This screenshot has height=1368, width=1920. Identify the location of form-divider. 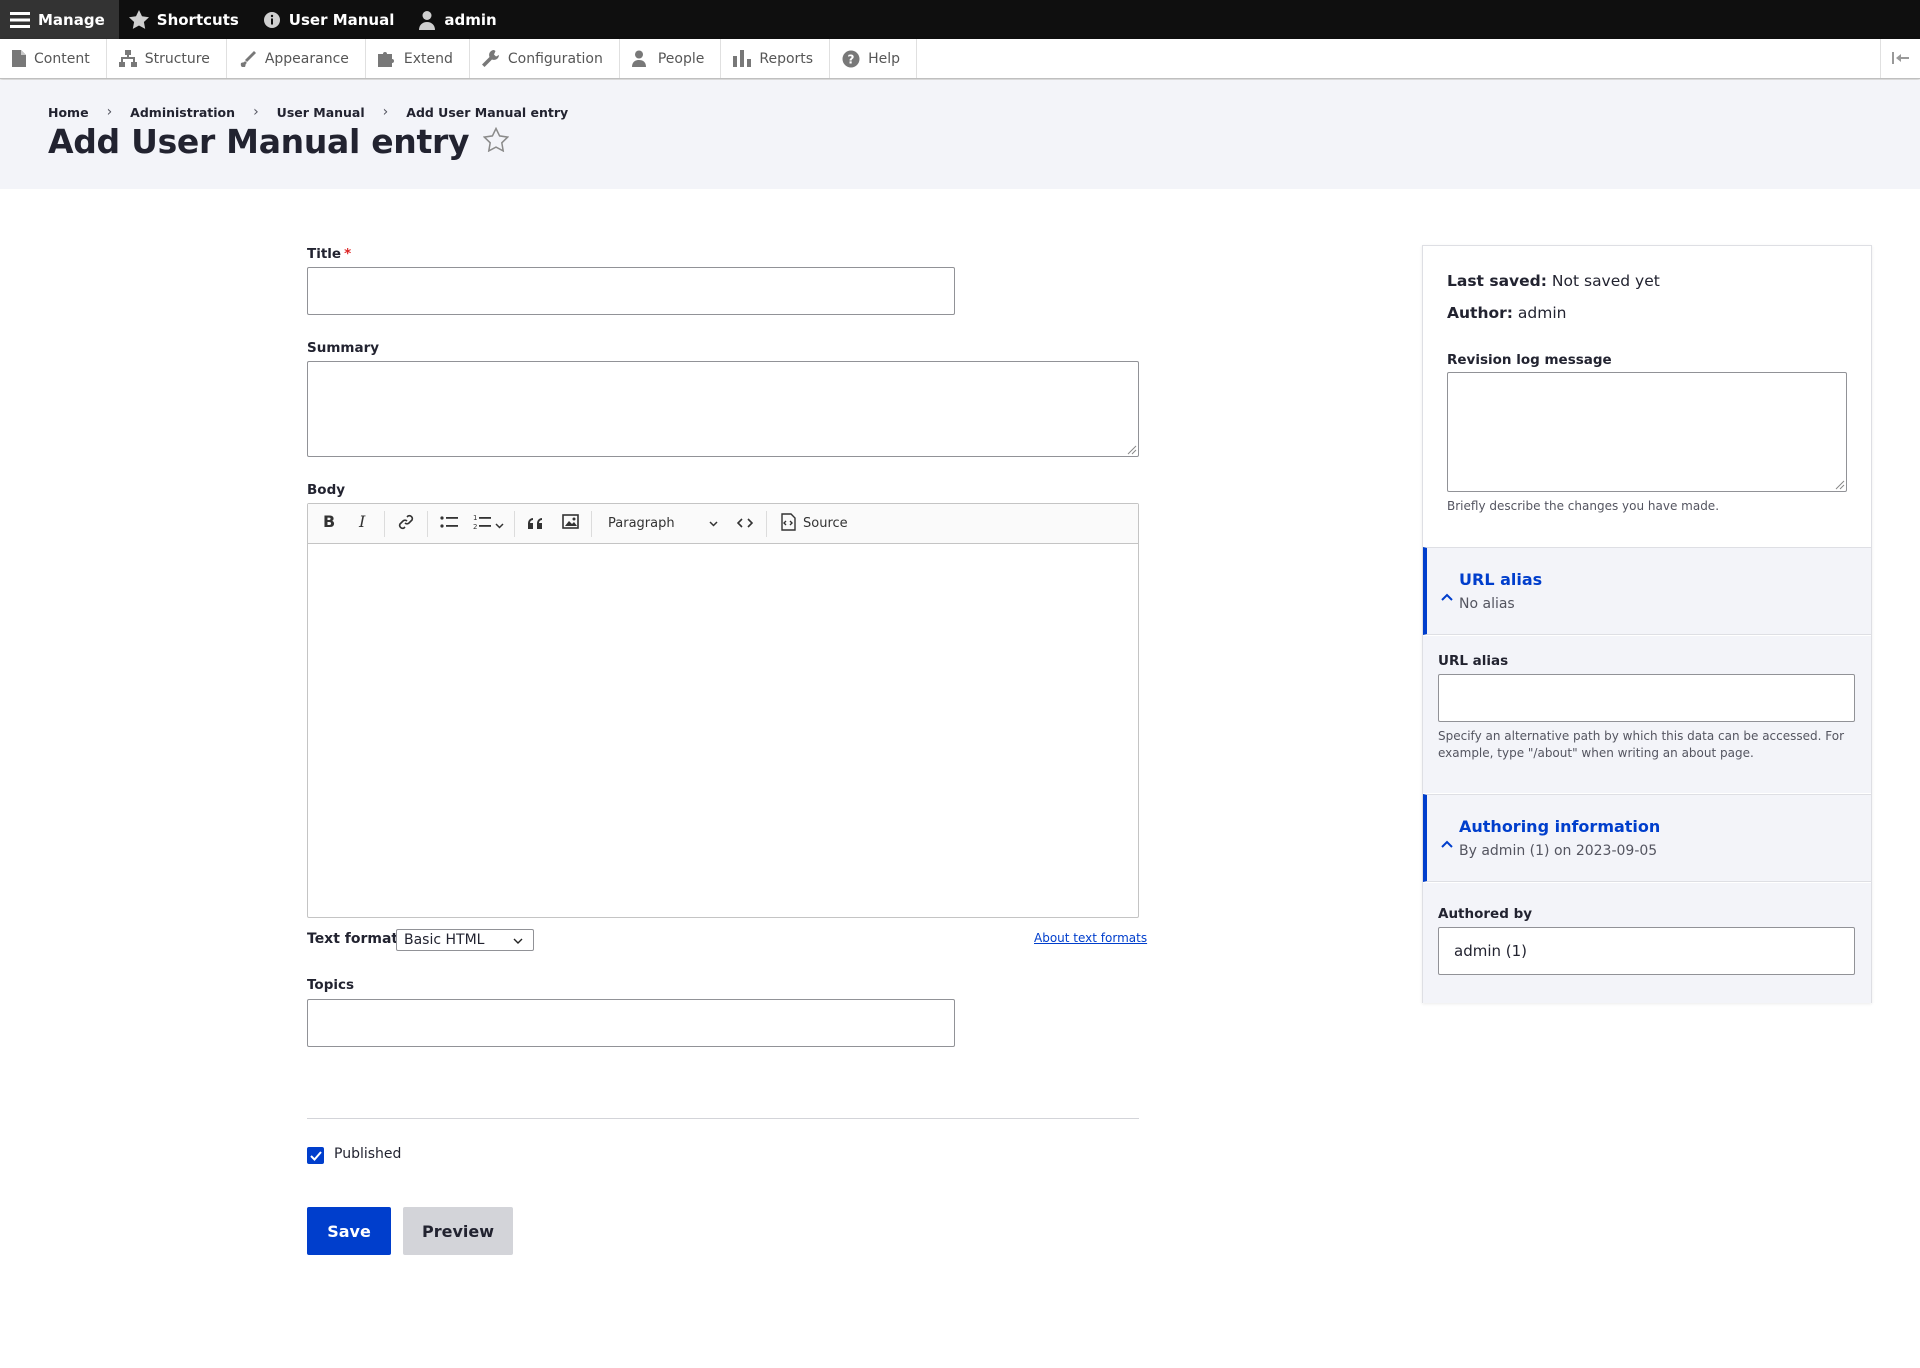
(723, 1118).